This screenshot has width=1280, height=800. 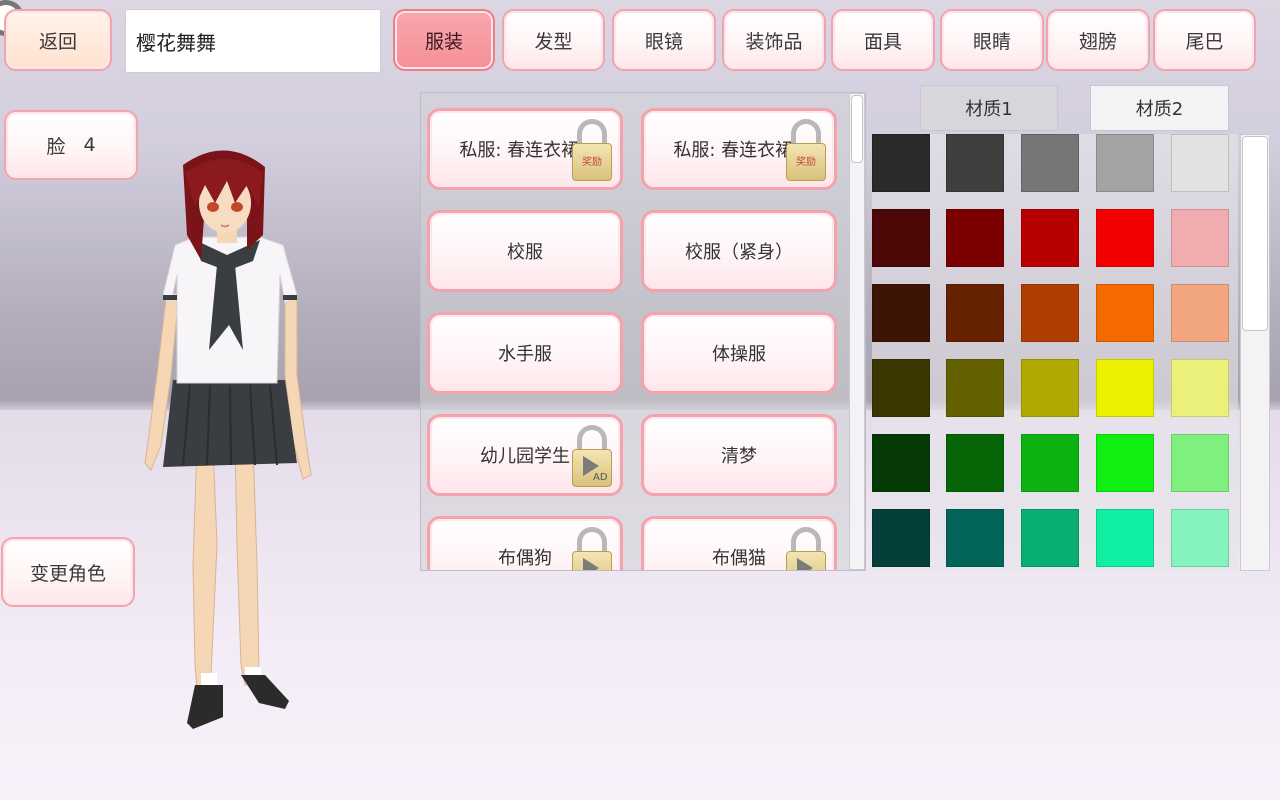 I want to click on face-label: 脸, so click(x=56, y=146).